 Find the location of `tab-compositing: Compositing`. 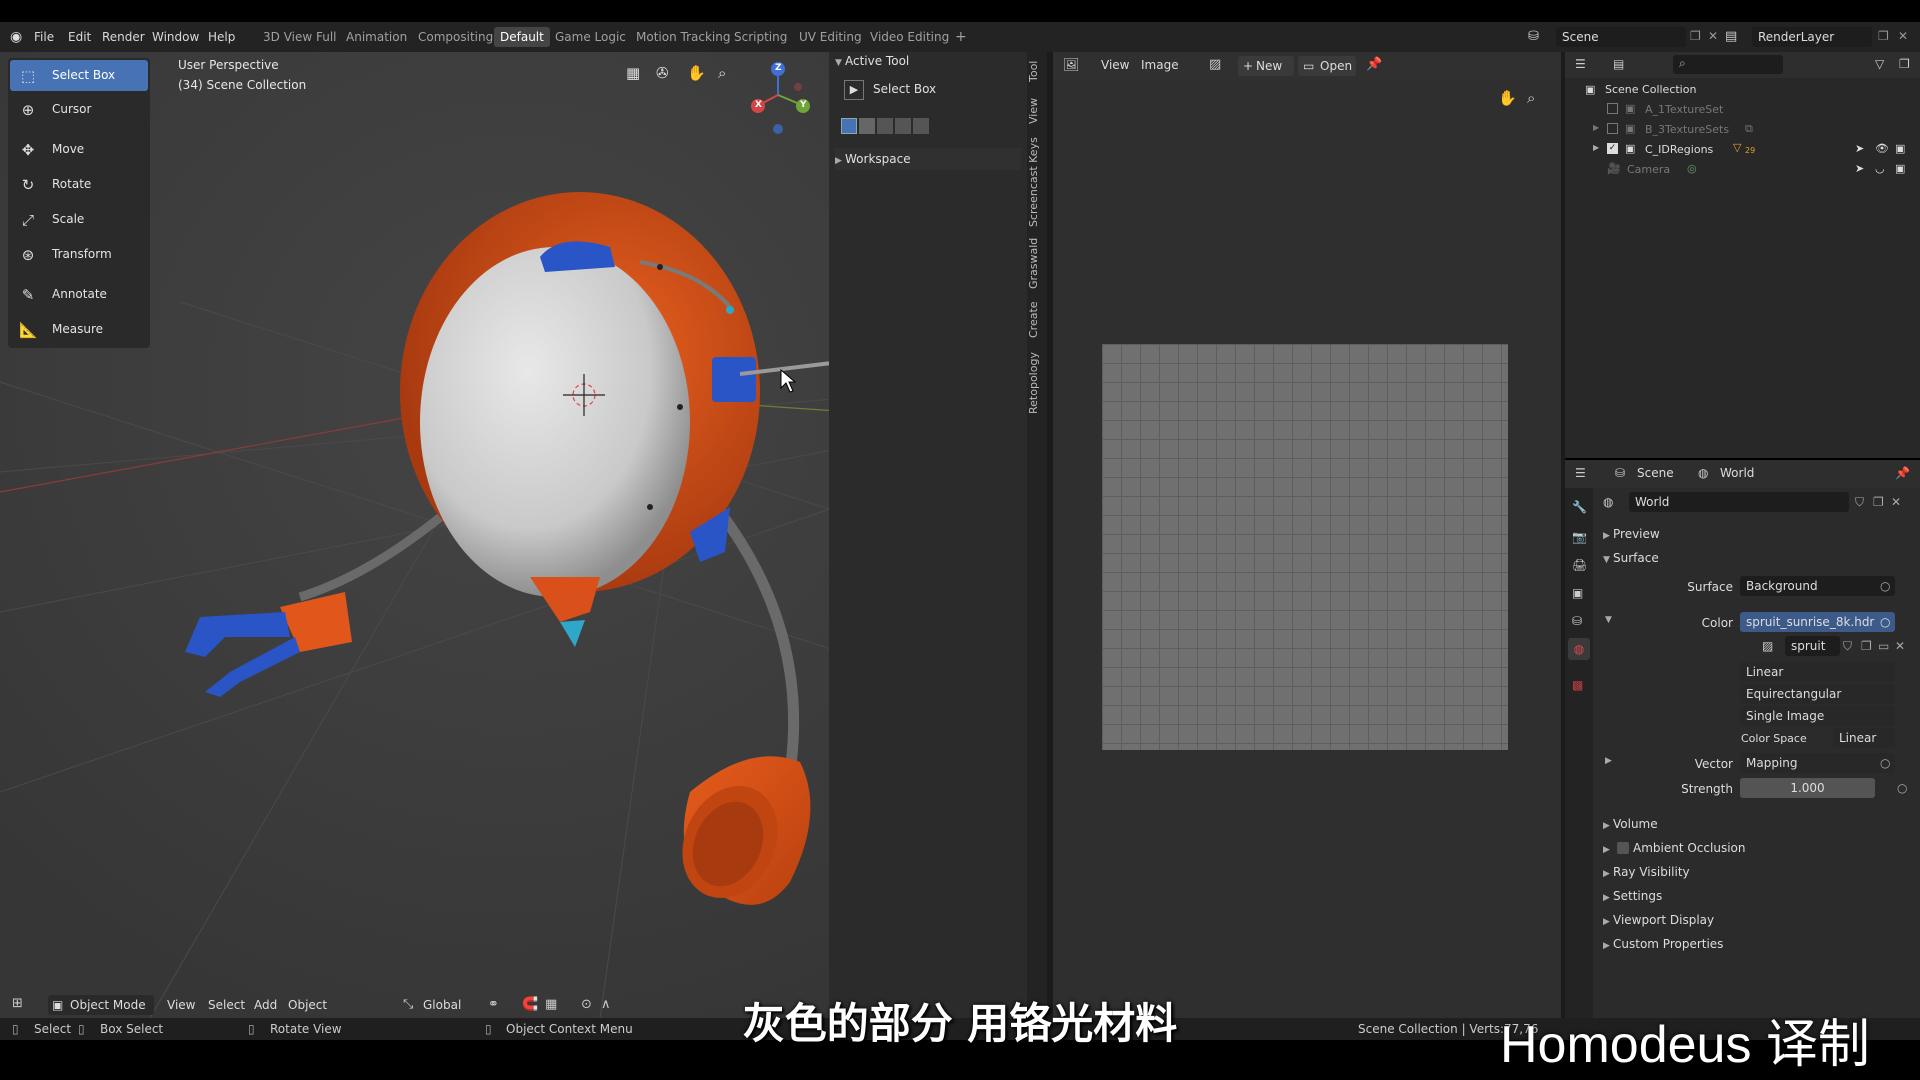

tab-compositing: Compositing is located at coordinates (455, 37).